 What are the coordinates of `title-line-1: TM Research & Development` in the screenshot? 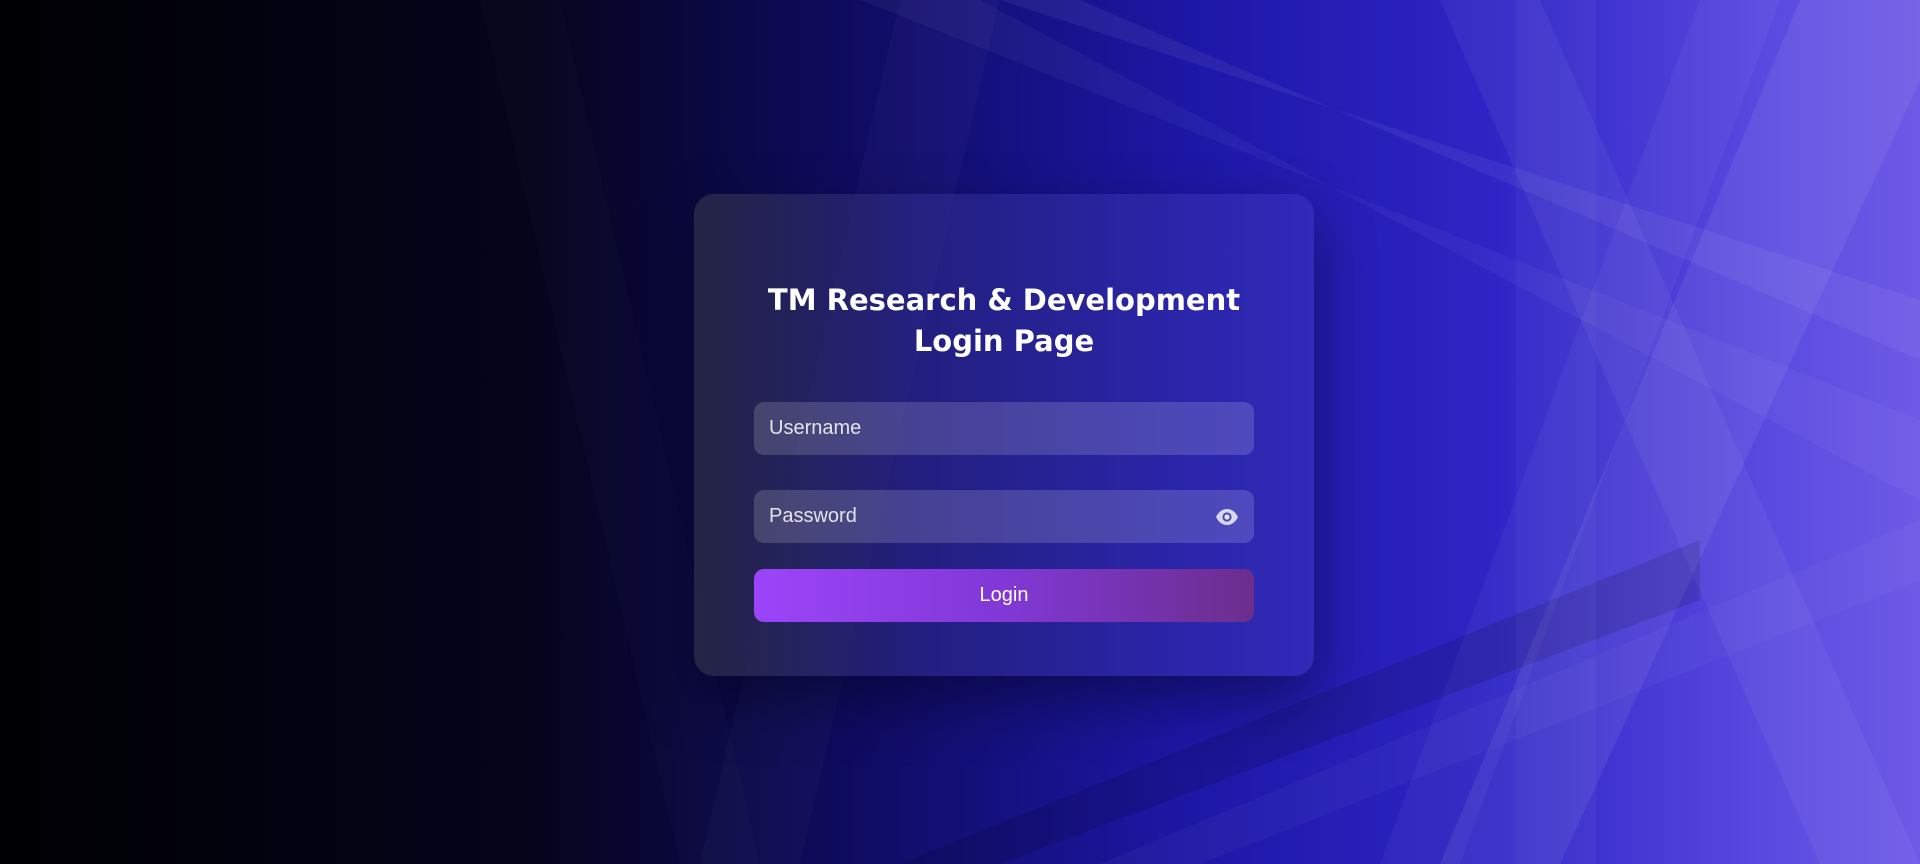 It's located at (1004, 300).